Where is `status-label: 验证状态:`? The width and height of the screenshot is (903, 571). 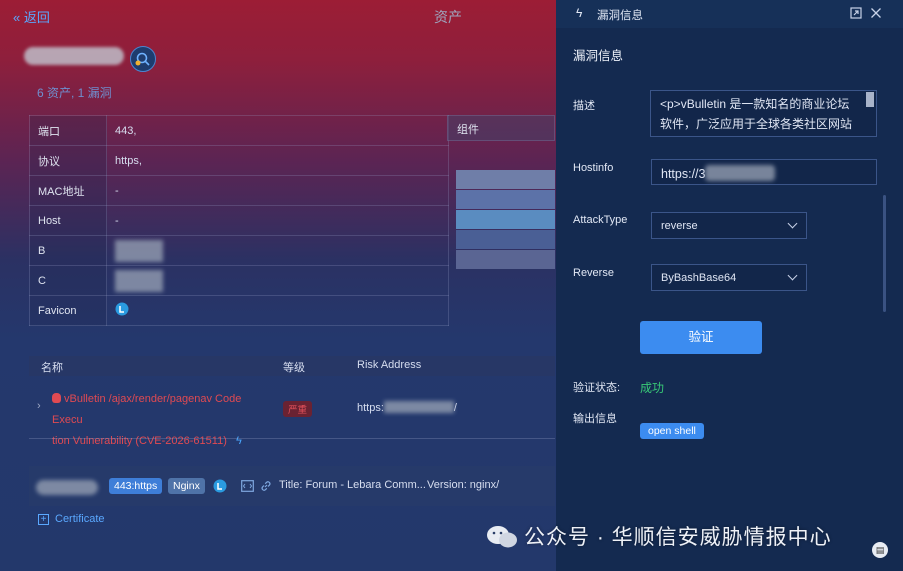
status-label: 验证状态: is located at coordinates (597, 388).